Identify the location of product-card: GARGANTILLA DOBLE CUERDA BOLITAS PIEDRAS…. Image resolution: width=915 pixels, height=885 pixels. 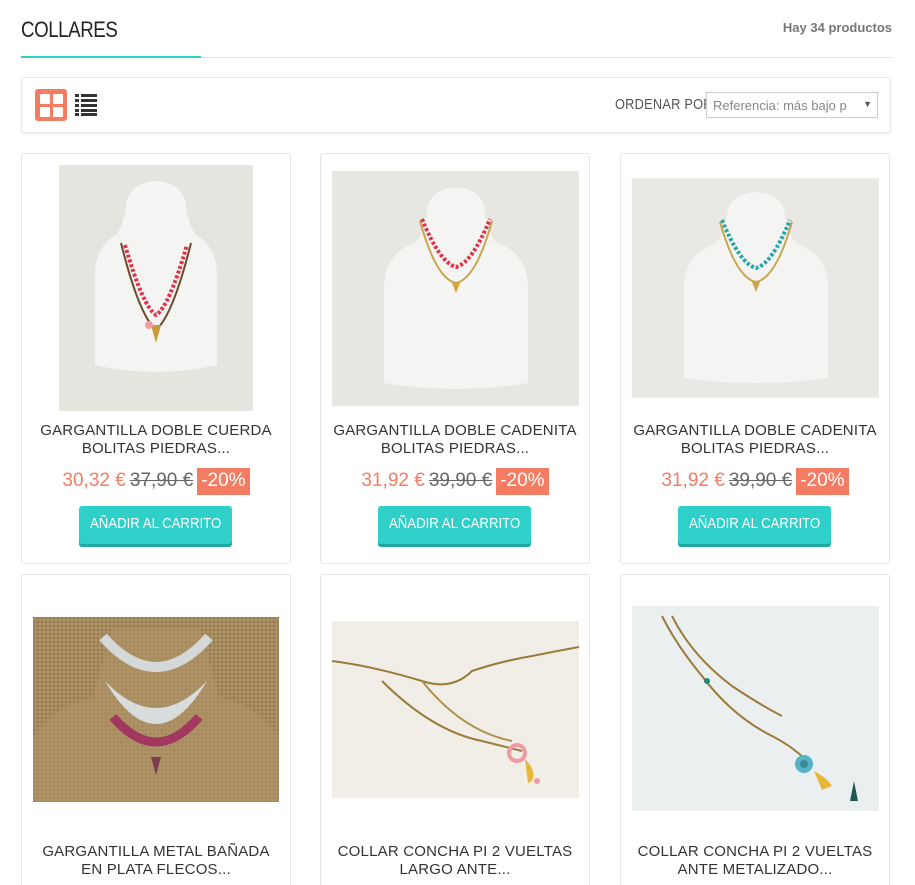
(156, 358).